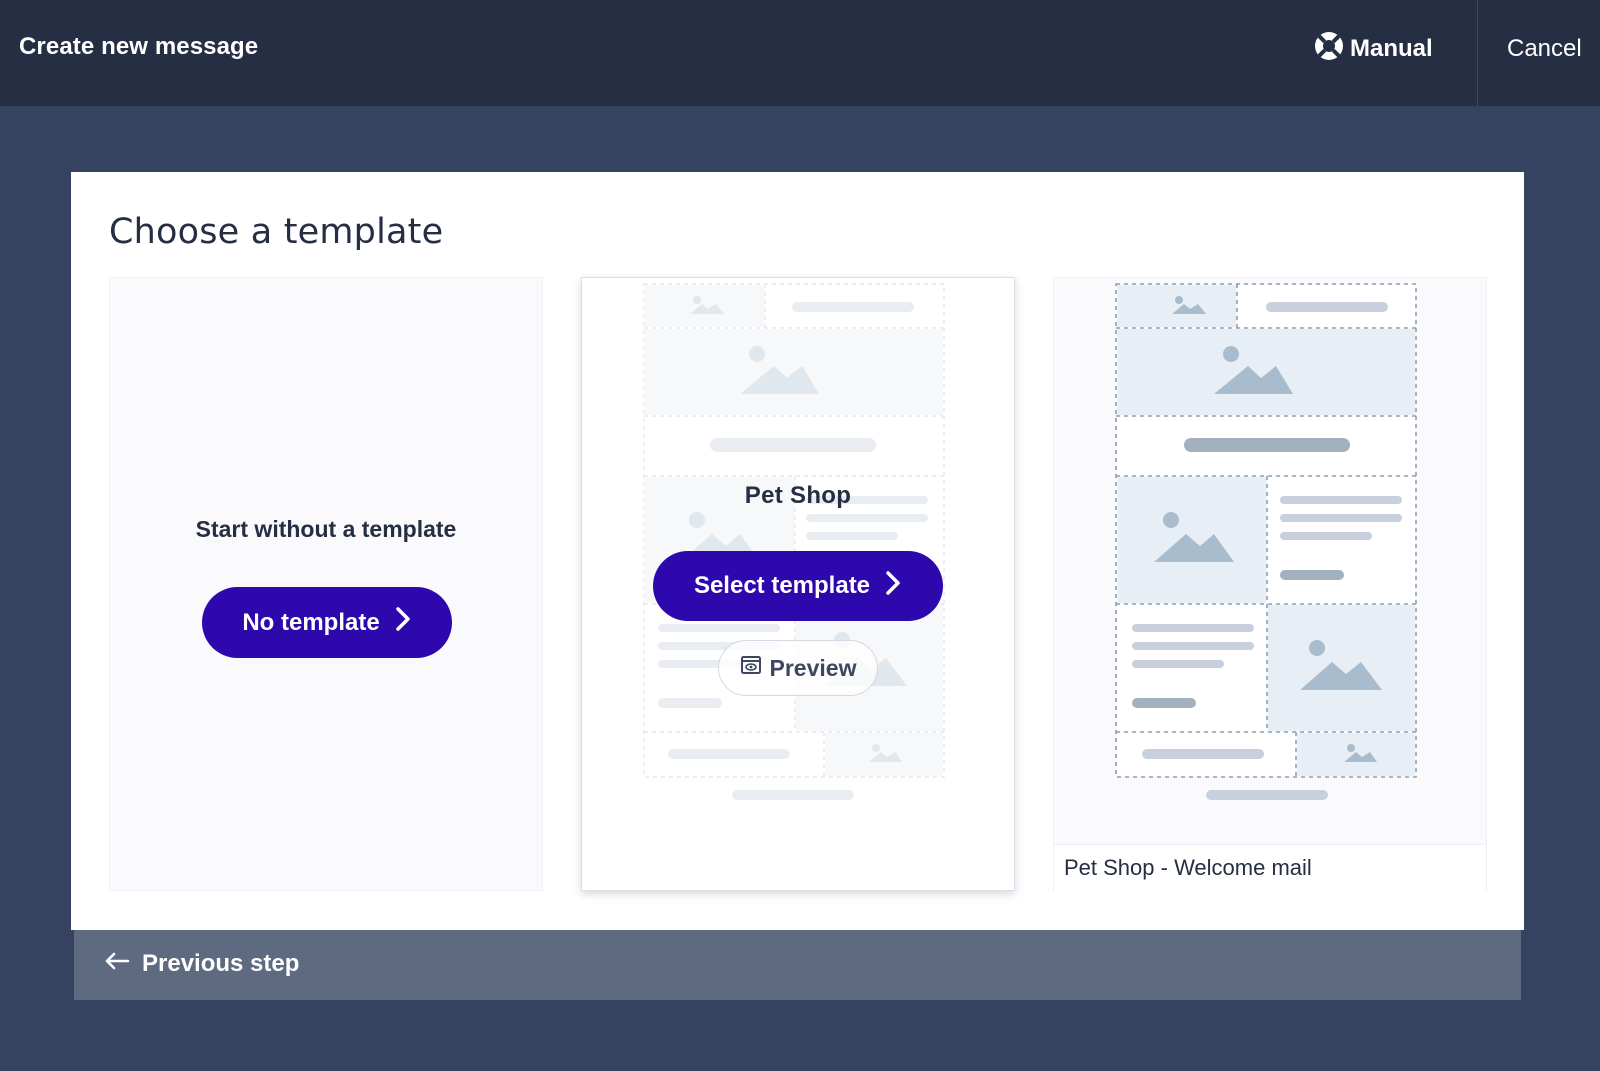 This screenshot has width=1600, height=1071. I want to click on arrow-left-icon, so click(117, 964).